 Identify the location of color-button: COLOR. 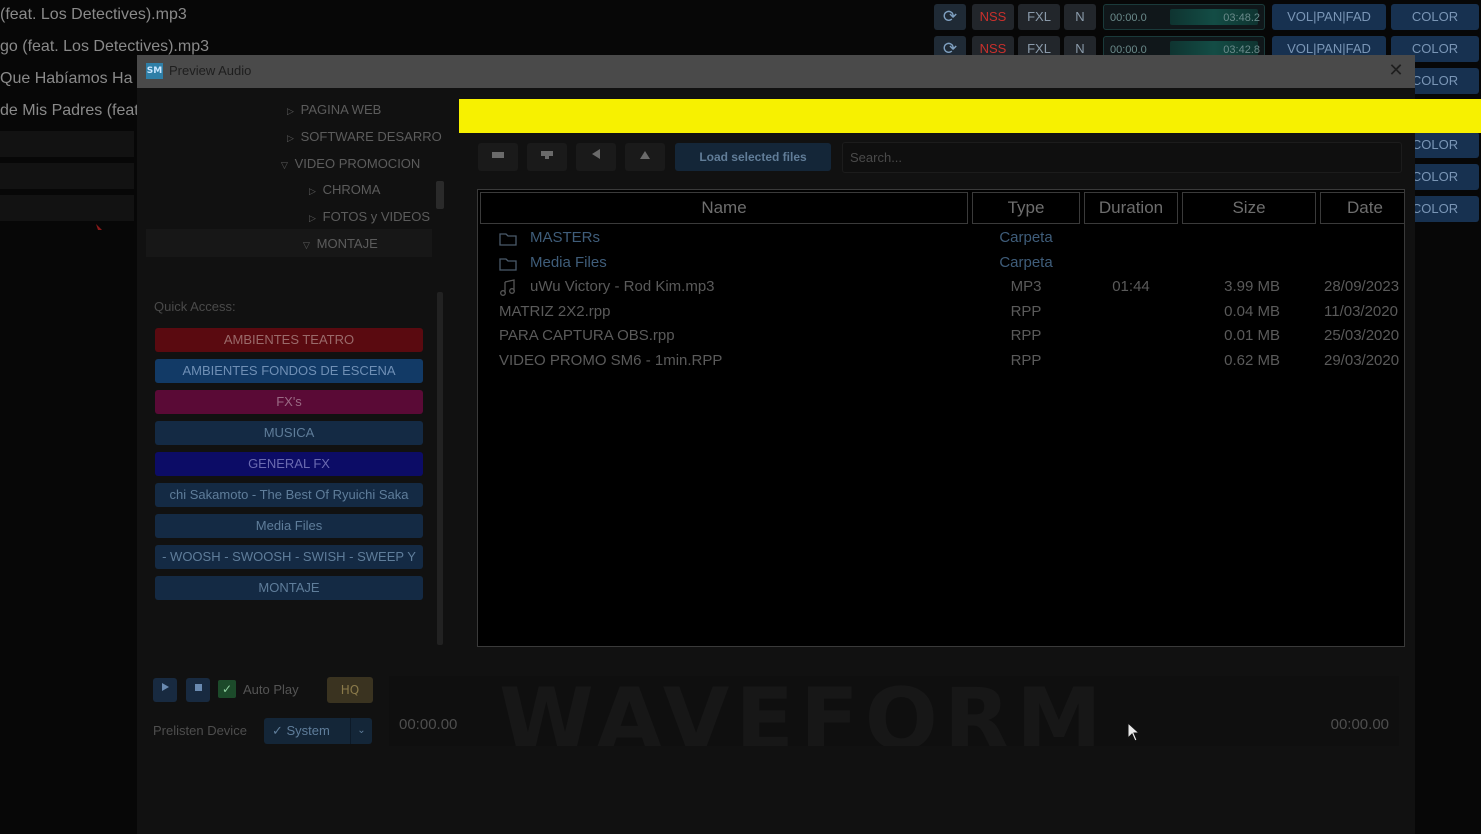
(1435, 17).